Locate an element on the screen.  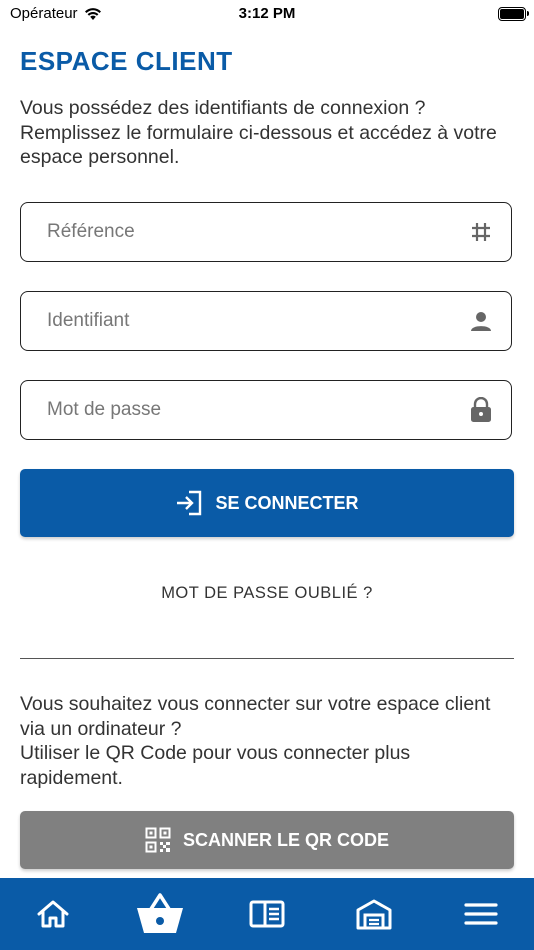
reference-input is located at coordinates (257, 232).